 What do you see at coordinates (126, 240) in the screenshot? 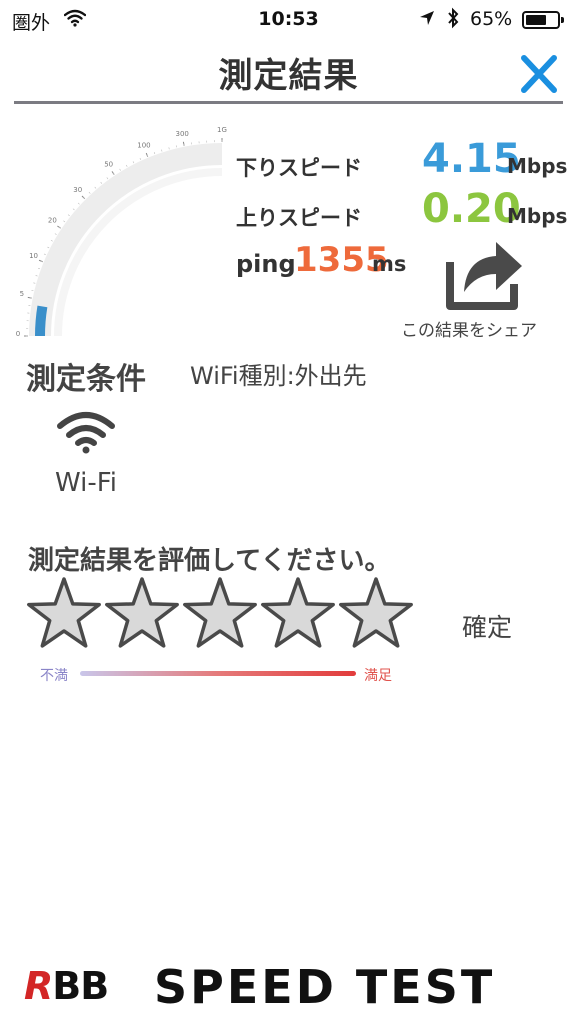
I see `gauge-track` at bounding box center [126, 240].